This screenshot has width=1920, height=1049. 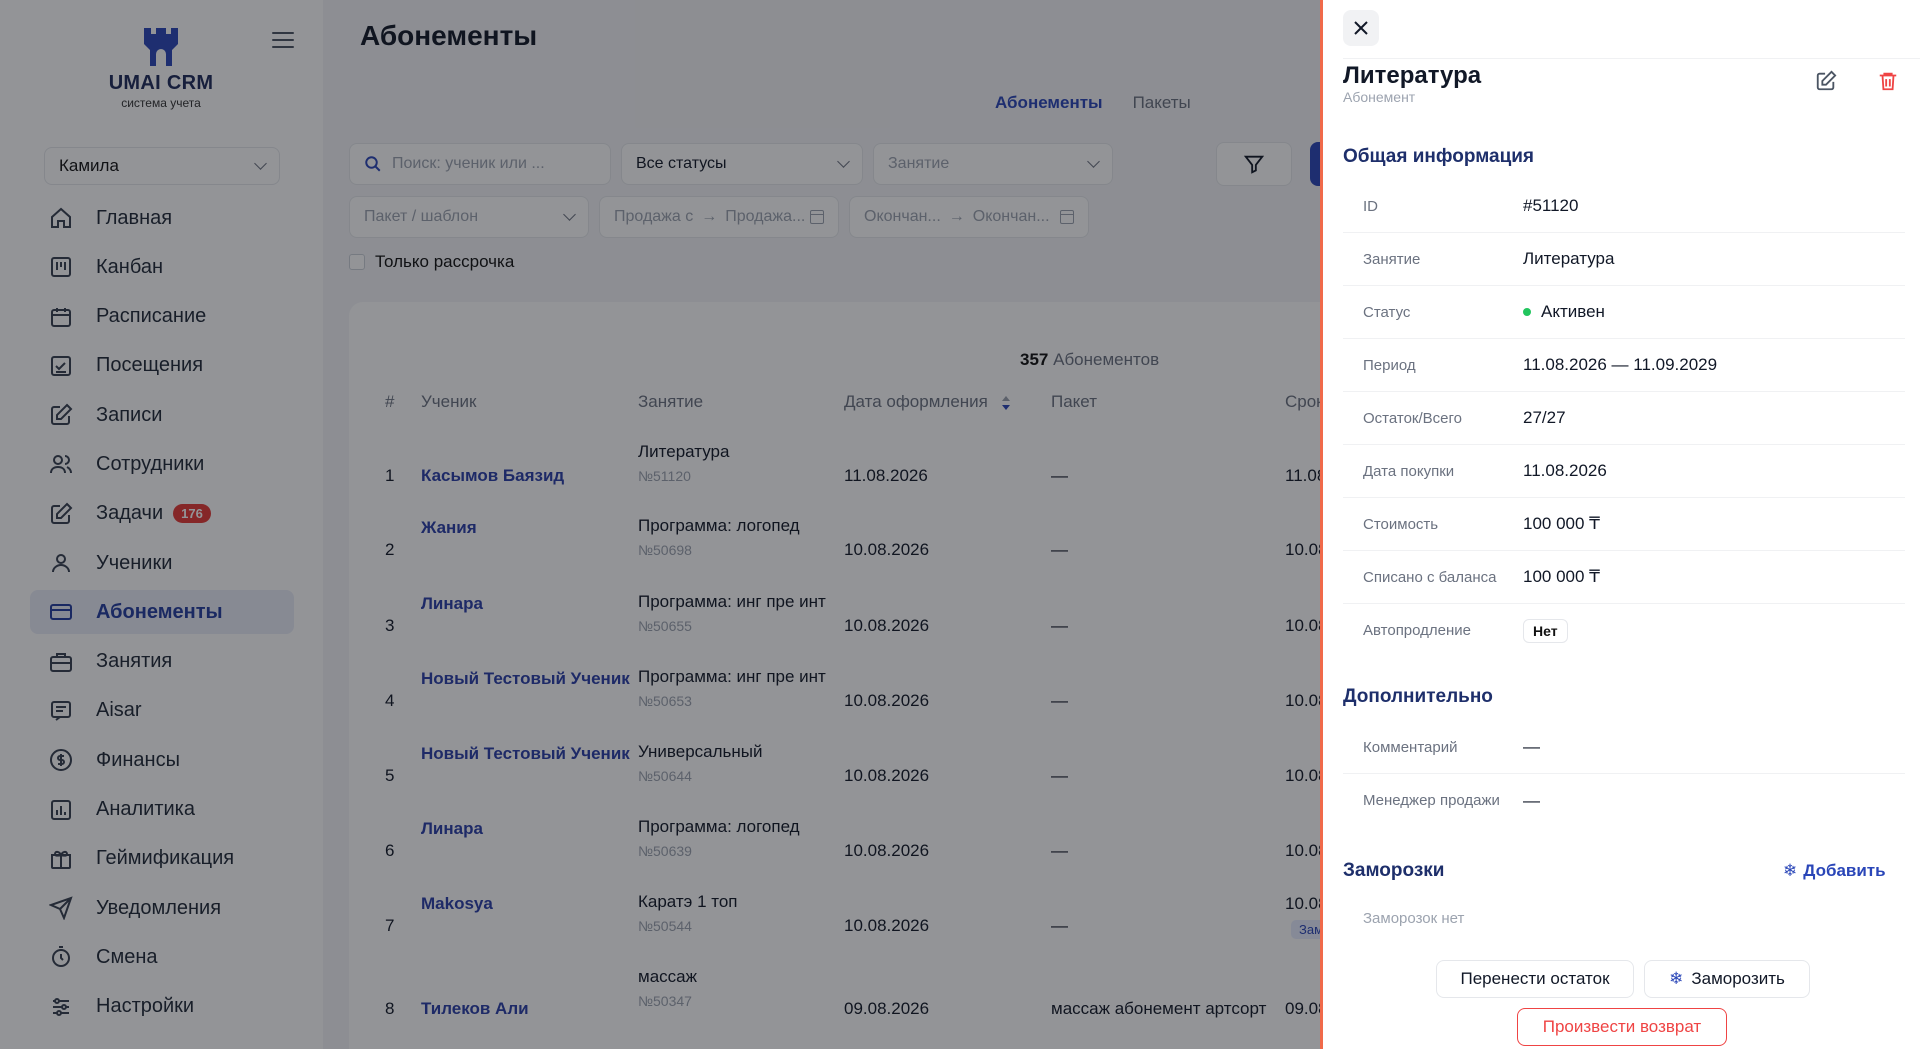 What do you see at coordinates (1430, 577) in the screenshot?
I see `info-label: Списано с баланса` at bounding box center [1430, 577].